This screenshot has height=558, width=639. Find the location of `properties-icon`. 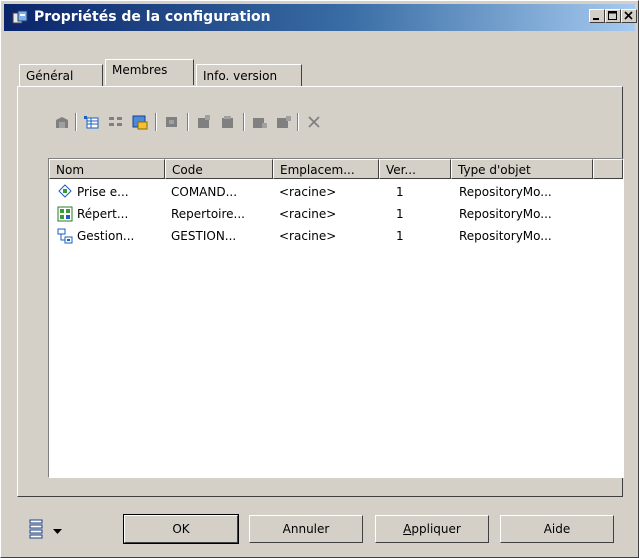

properties-icon is located at coordinates (62, 122).